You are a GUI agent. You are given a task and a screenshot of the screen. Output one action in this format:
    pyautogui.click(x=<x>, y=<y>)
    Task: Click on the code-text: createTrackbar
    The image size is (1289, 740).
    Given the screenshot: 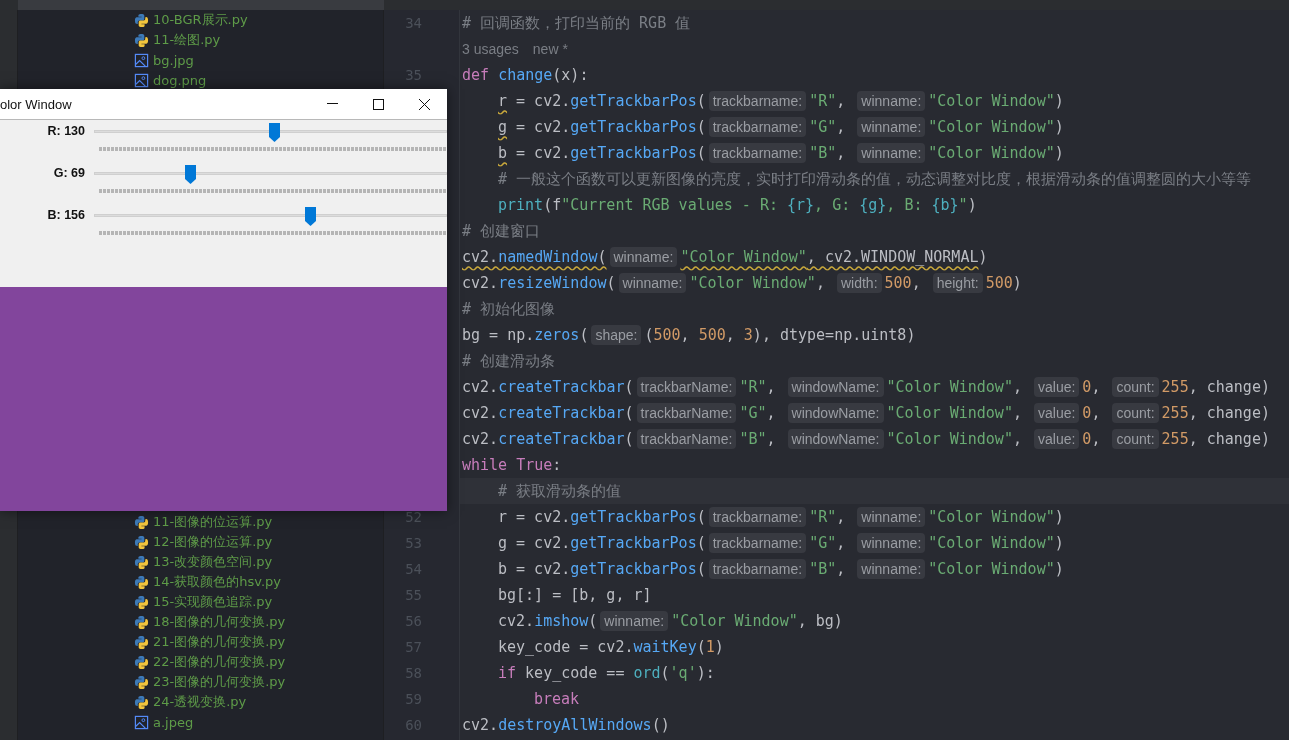 What is the action you would take?
    pyautogui.click(x=561, y=413)
    